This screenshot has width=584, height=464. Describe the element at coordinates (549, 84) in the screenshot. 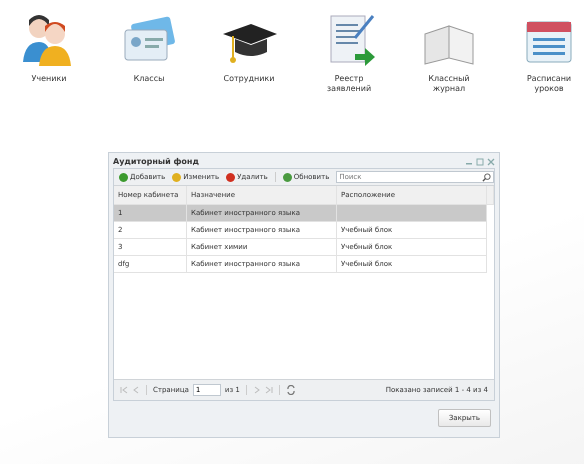

I see `launcher-label: Расписани уроков` at that location.